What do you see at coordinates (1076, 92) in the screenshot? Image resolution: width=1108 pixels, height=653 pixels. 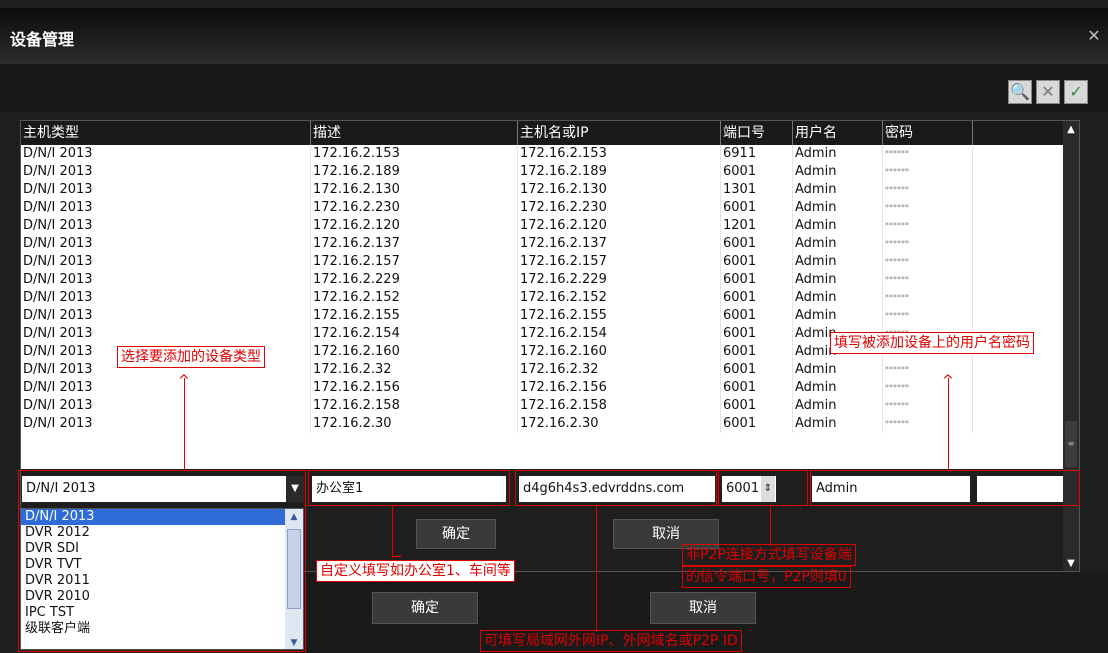 I see `checkmark-icon: ✓` at bounding box center [1076, 92].